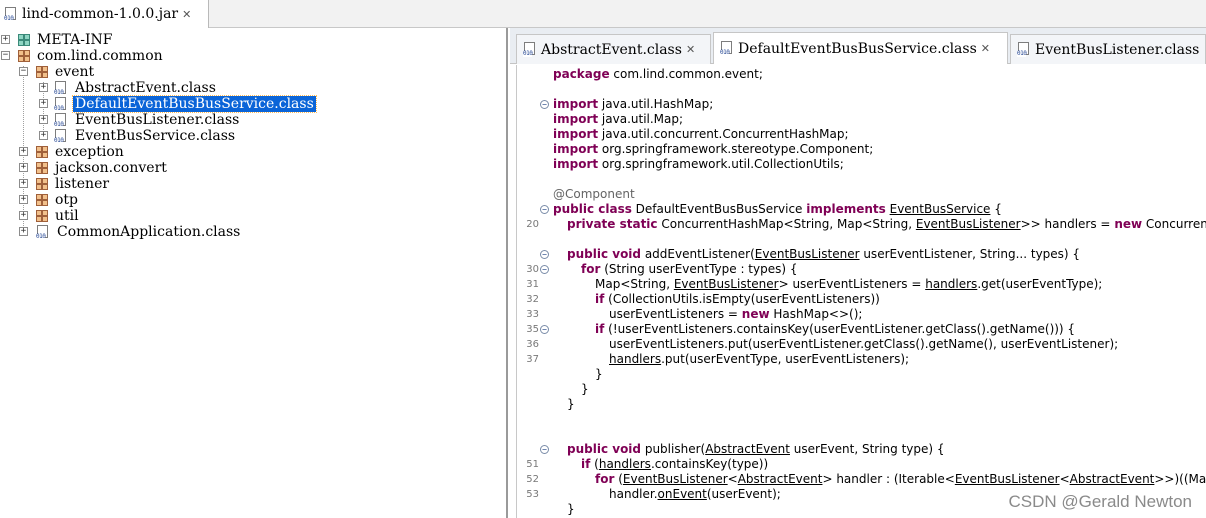 This screenshot has width=1206, height=518. I want to click on code-token: .get(userEventType);, so click(1040, 284).